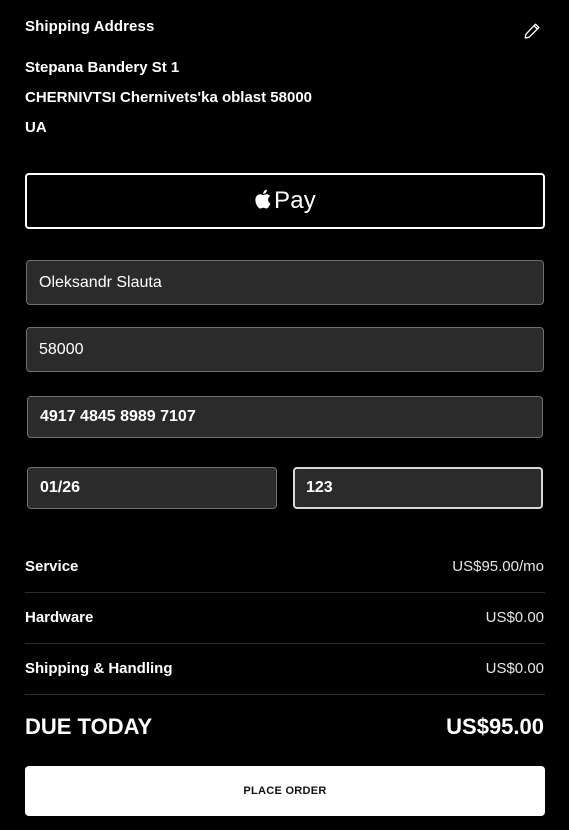 This screenshot has height=830, width=569. I want to click on shipping-handling-value: US$0.00, so click(514, 668).